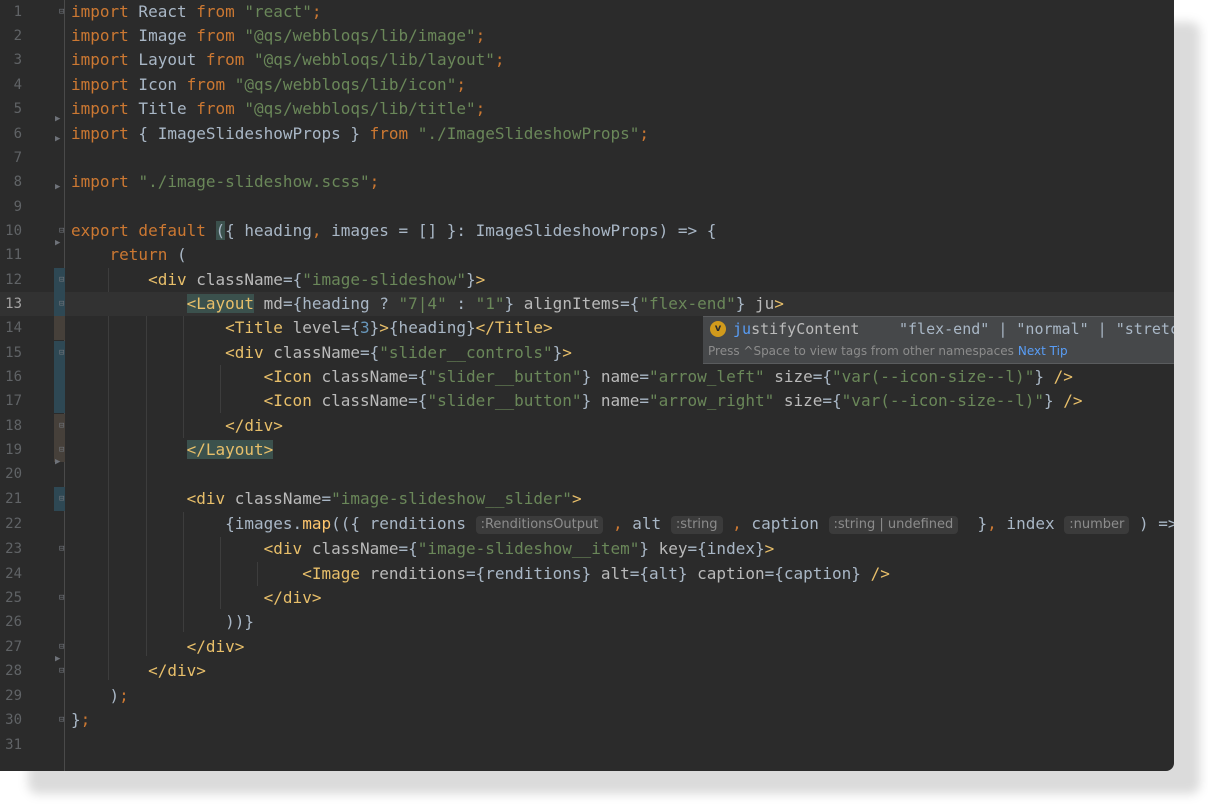 This screenshot has width=1208, height=805. Describe the element at coordinates (587, 696) in the screenshot. I see `code-line: 29 );` at that location.